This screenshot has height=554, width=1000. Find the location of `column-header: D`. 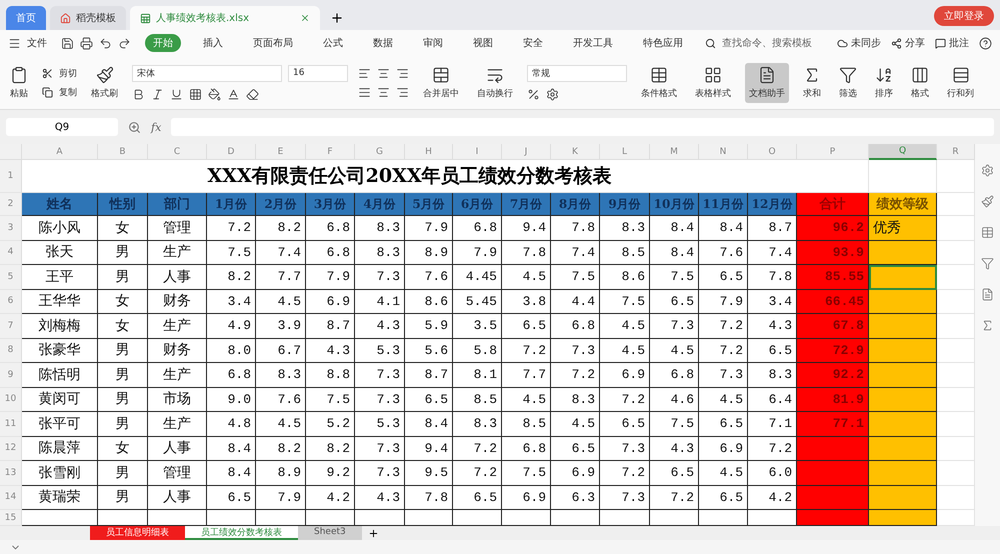

column-header: D is located at coordinates (231, 152).